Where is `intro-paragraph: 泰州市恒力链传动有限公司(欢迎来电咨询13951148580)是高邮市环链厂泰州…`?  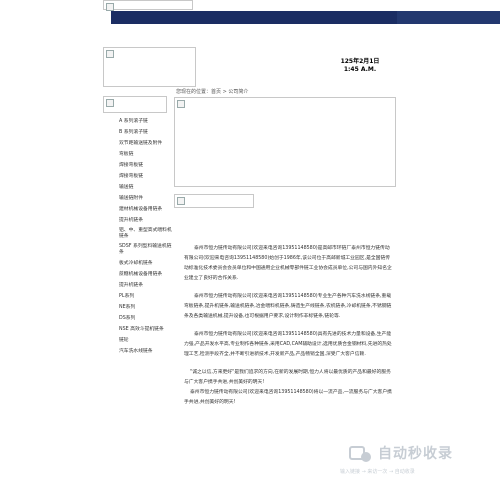 intro-paragraph: 泰州市恒力链传动有限公司(欢迎来电咨询13951148580)是高邮市环链厂泰州… is located at coordinates (288, 263).